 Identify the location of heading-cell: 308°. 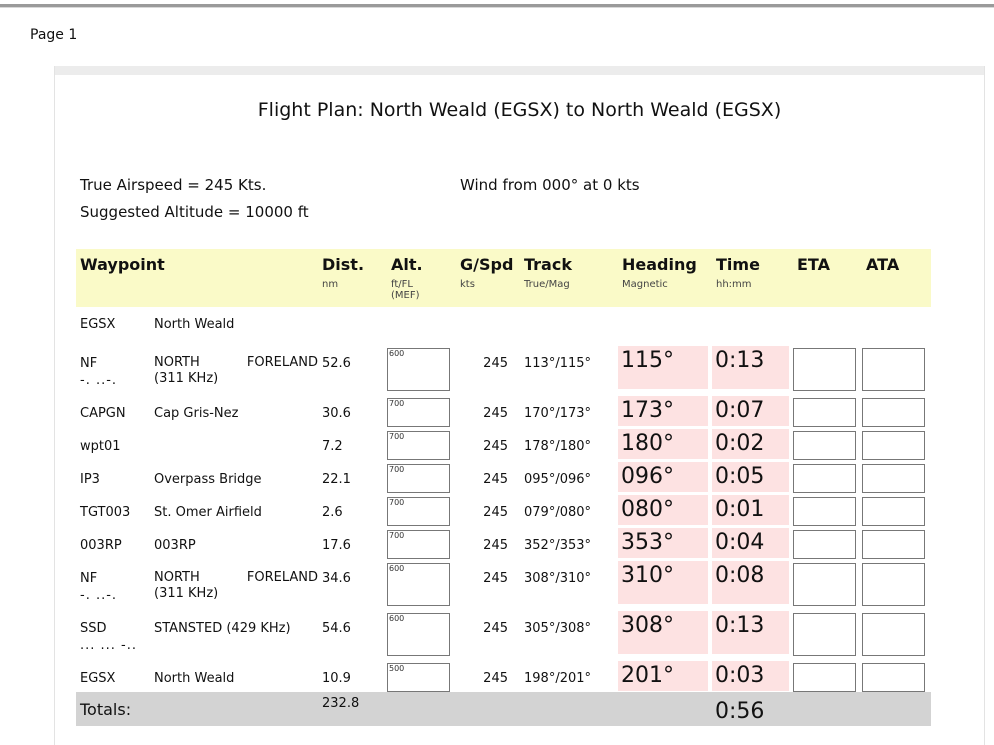
(663, 632).